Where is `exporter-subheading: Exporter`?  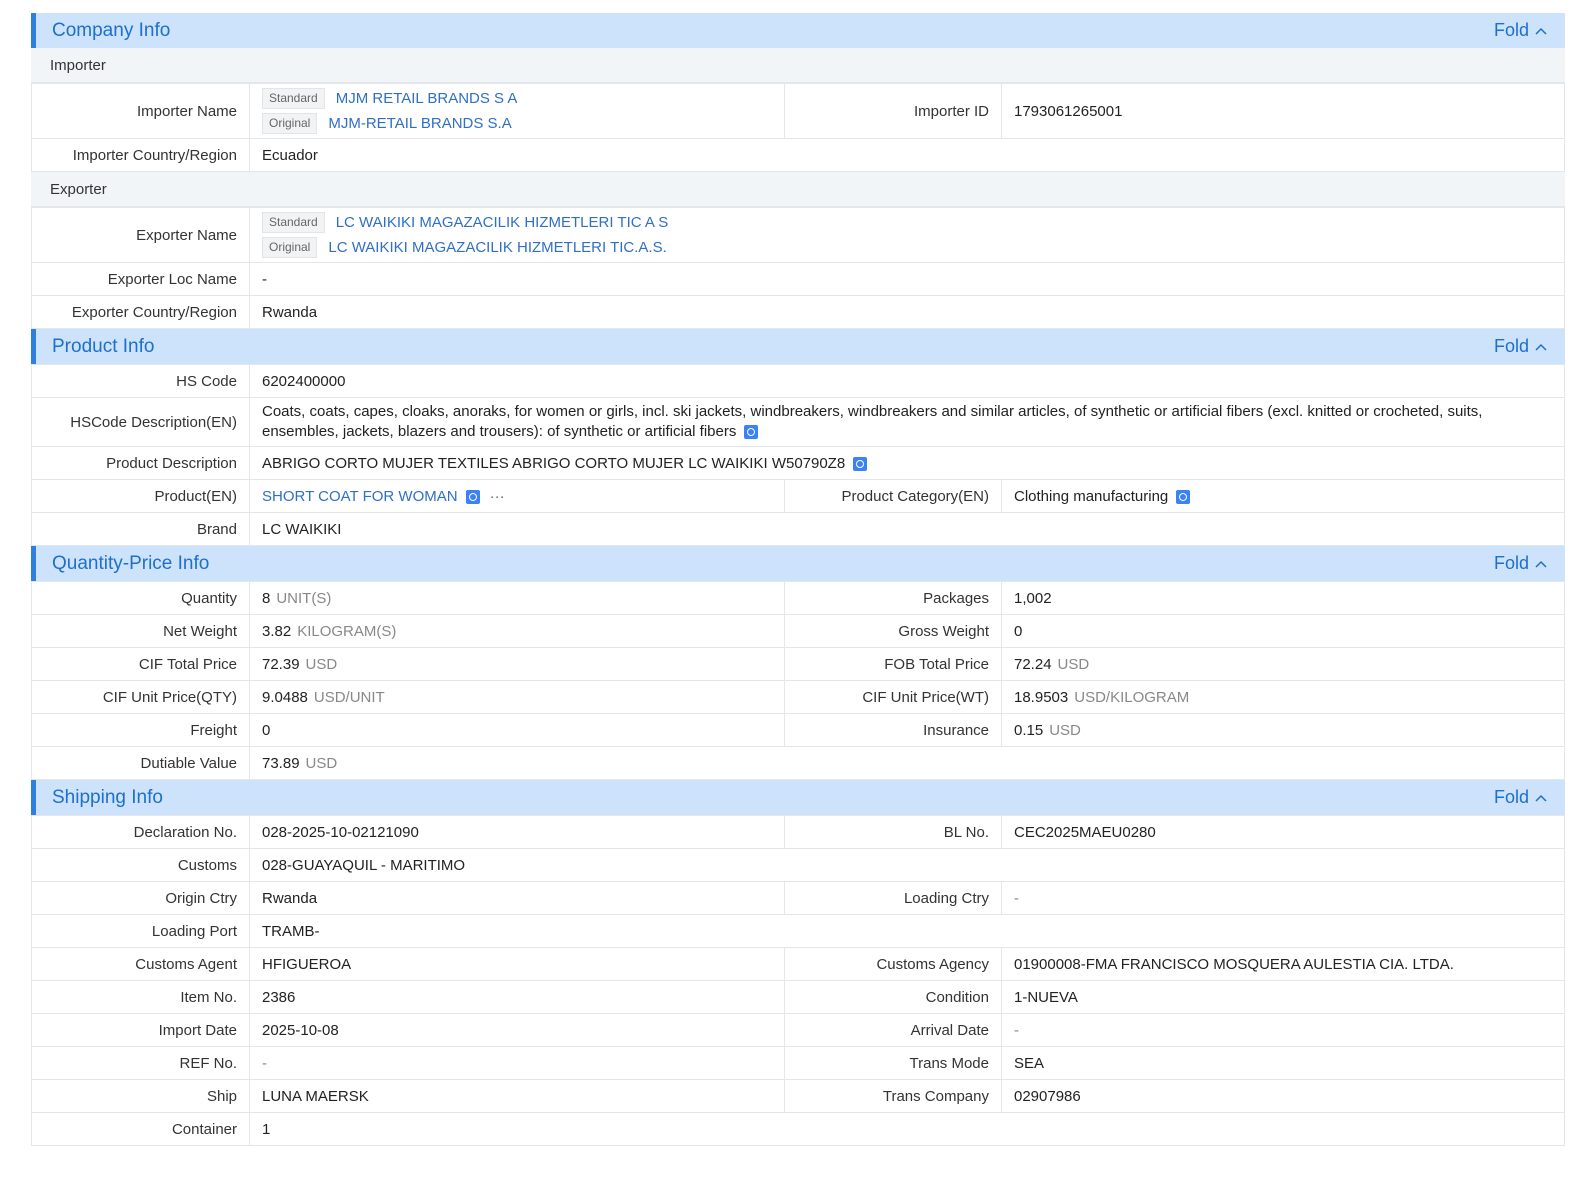 exporter-subheading: Exporter is located at coordinates (798, 189).